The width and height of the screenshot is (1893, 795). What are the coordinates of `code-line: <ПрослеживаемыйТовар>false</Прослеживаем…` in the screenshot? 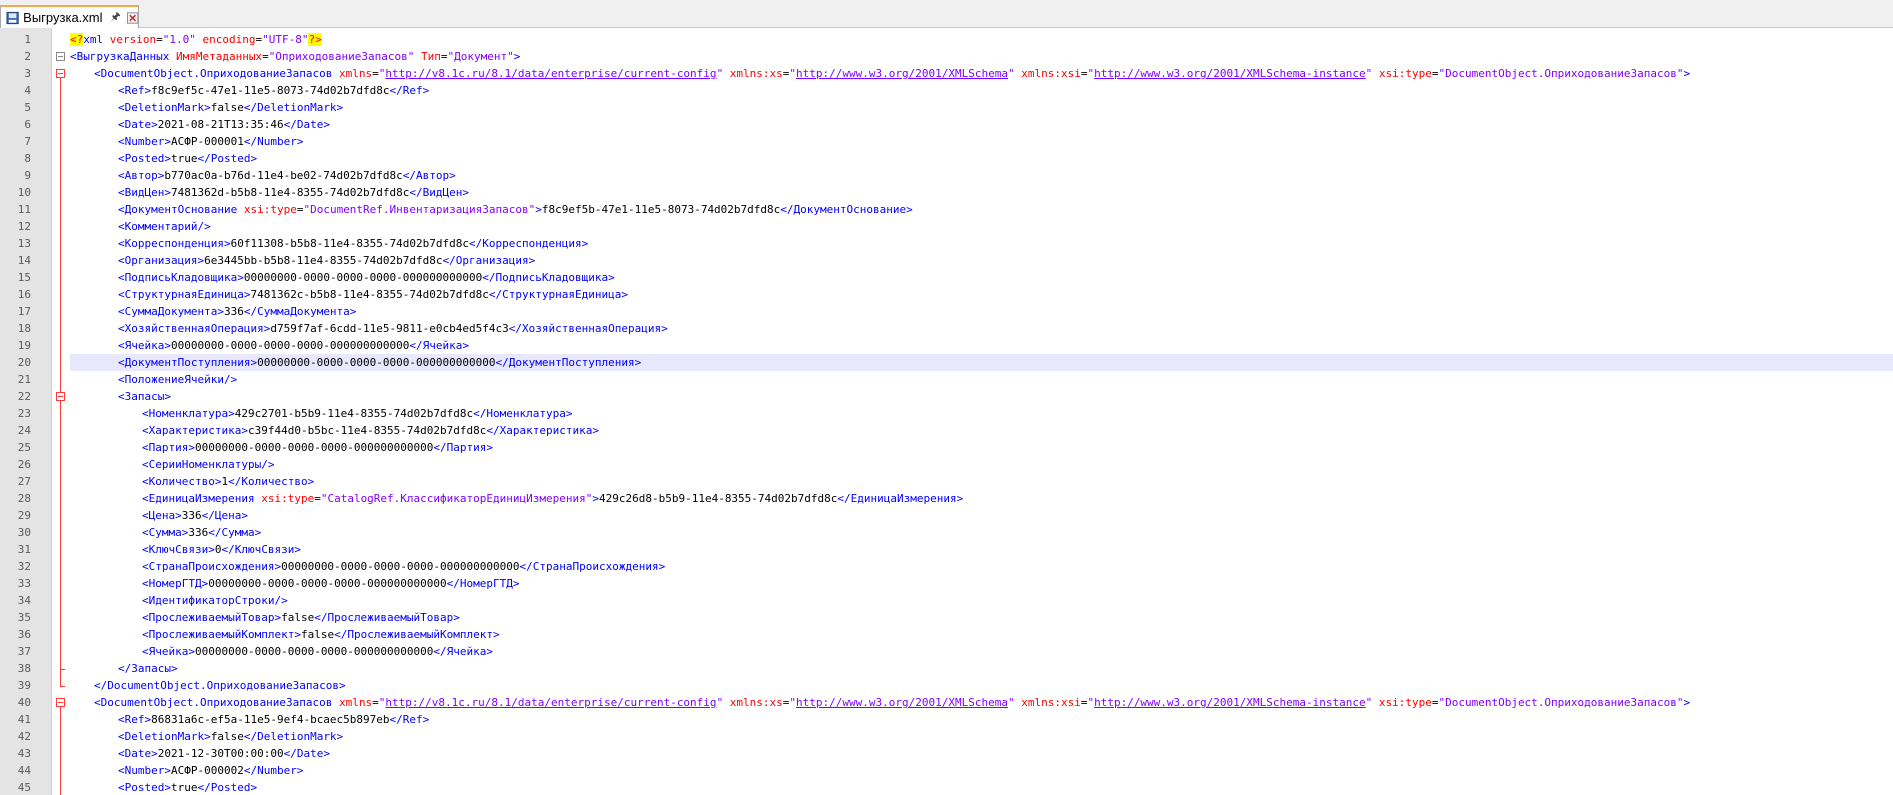 It's located at (981, 617).